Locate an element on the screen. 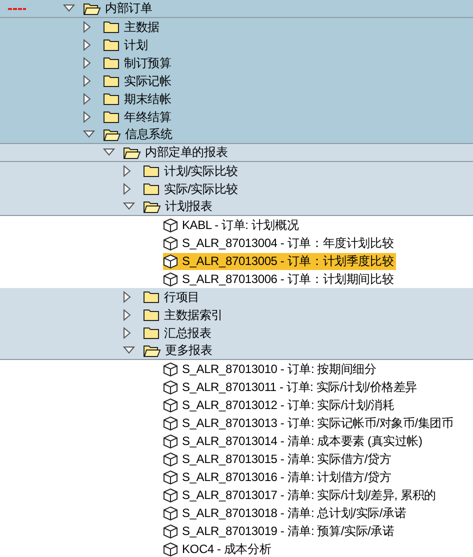 This screenshot has width=473, height=557. report-item: S_ALR_87013010 - 订单: 按期间细分 is located at coordinates (270, 369).